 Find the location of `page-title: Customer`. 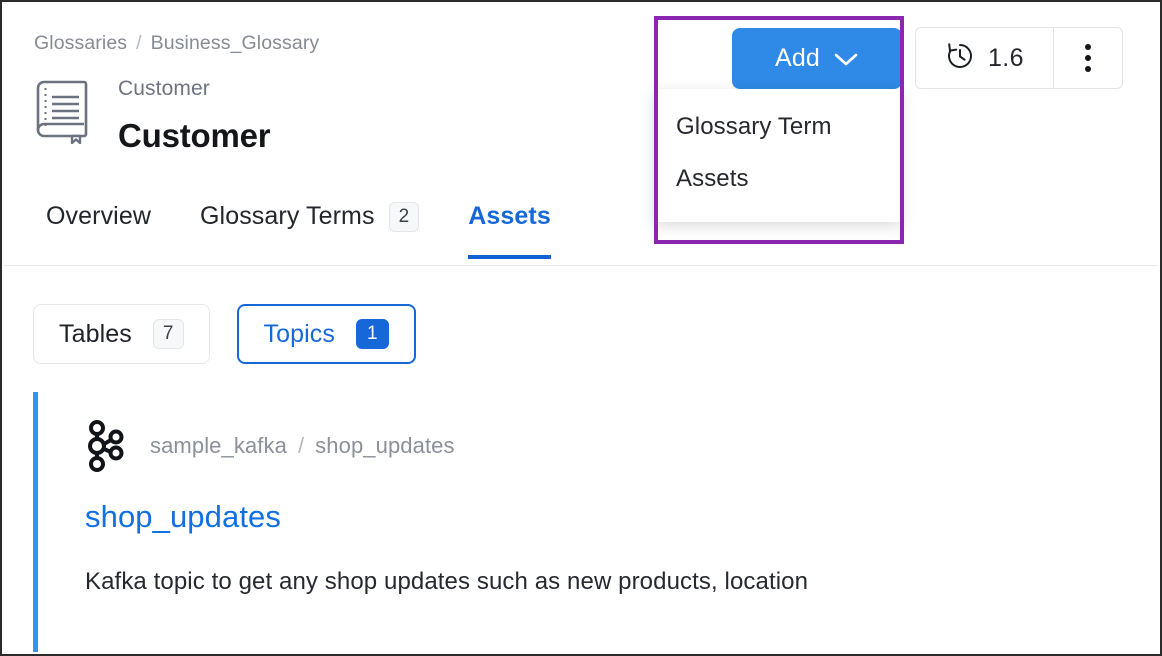

page-title: Customer is located at coordinates (194, 135).